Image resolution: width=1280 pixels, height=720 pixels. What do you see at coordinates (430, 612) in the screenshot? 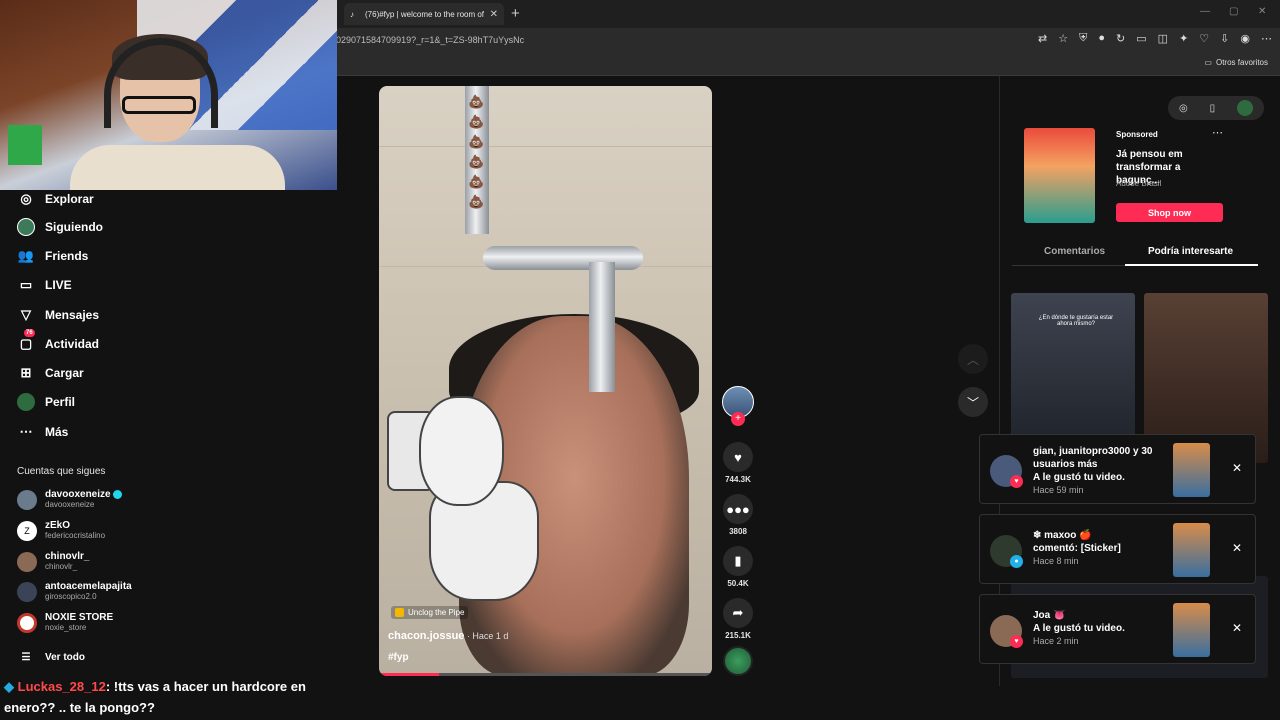
I see `effect-tag: Unclog the Pipe` at bounding box center [430, 612].